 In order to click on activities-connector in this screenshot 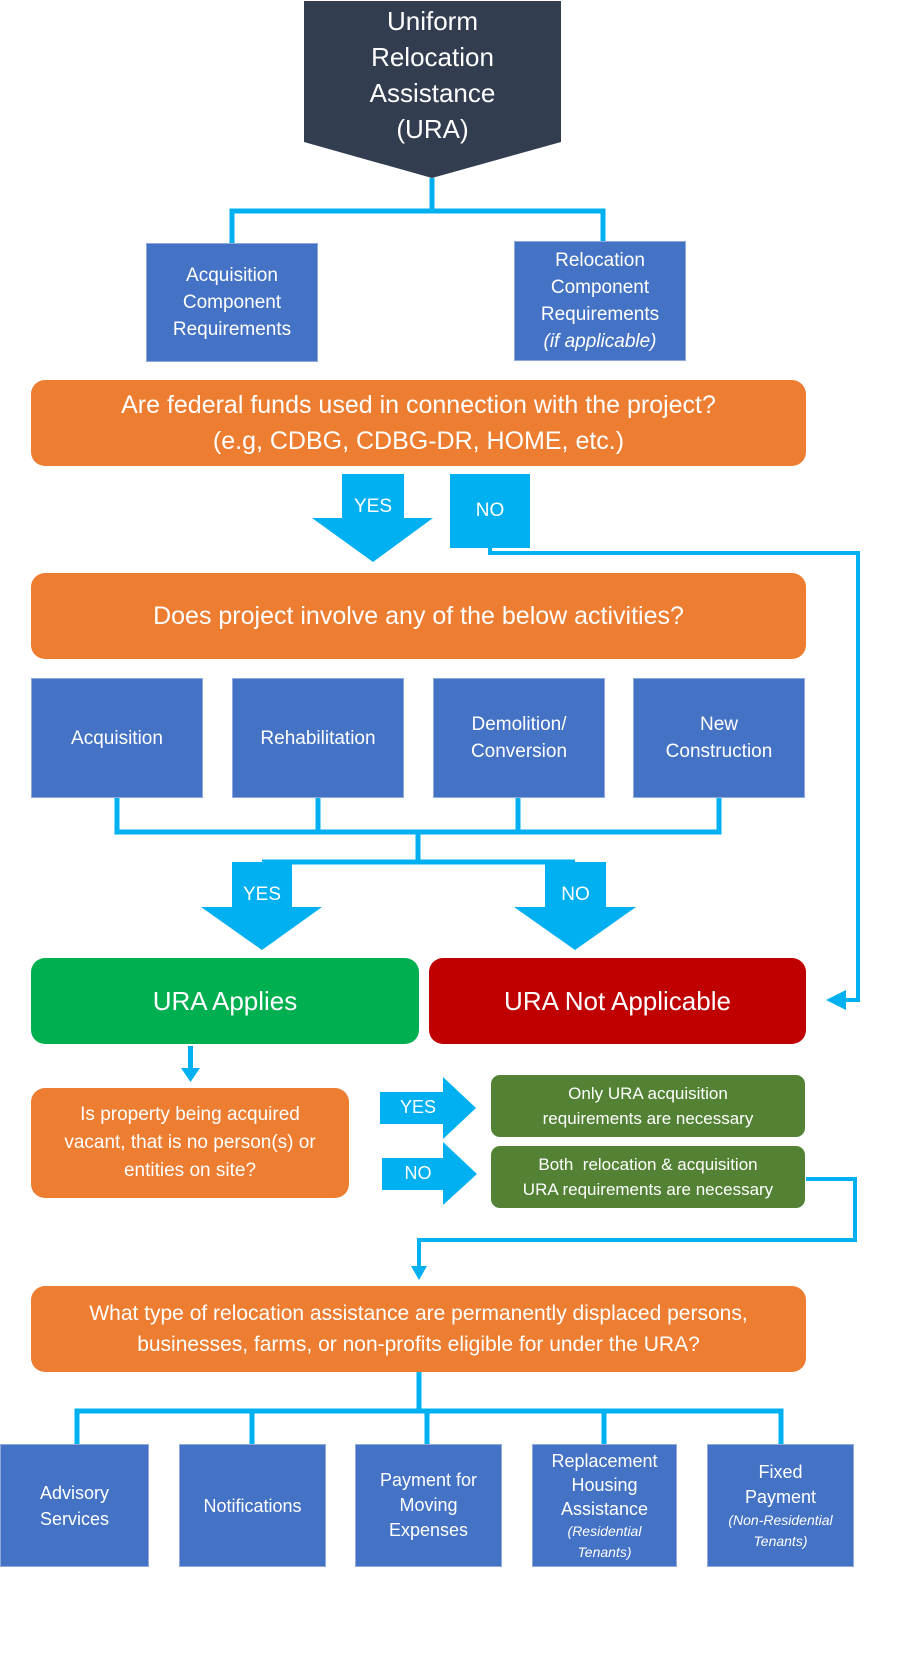, I will do `click(418, 831)`.